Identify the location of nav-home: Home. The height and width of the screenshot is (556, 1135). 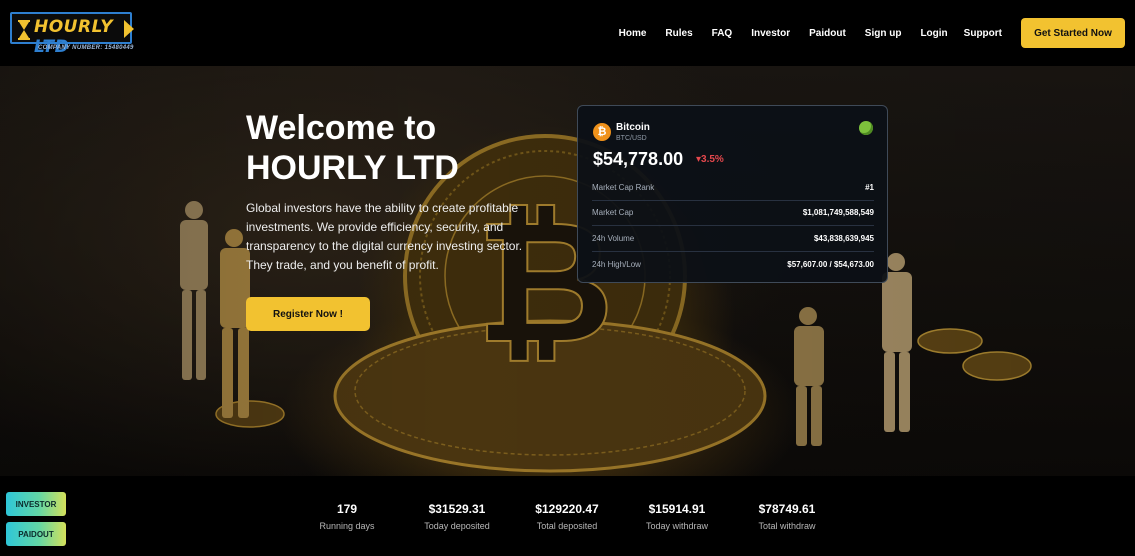
(633, 33).